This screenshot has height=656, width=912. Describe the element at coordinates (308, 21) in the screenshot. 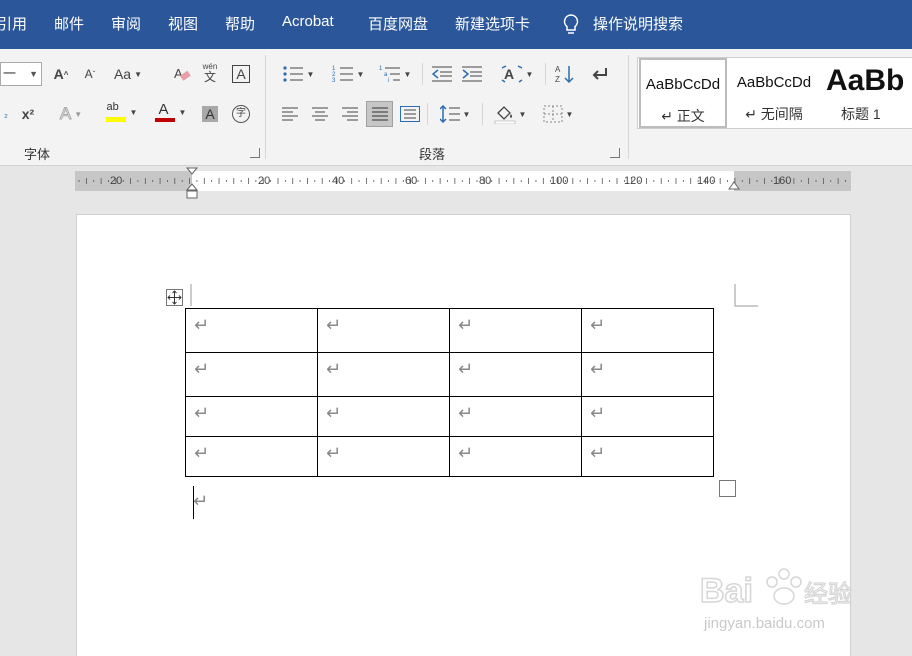

I see `tab-acrobat: Acrobat` at that location.